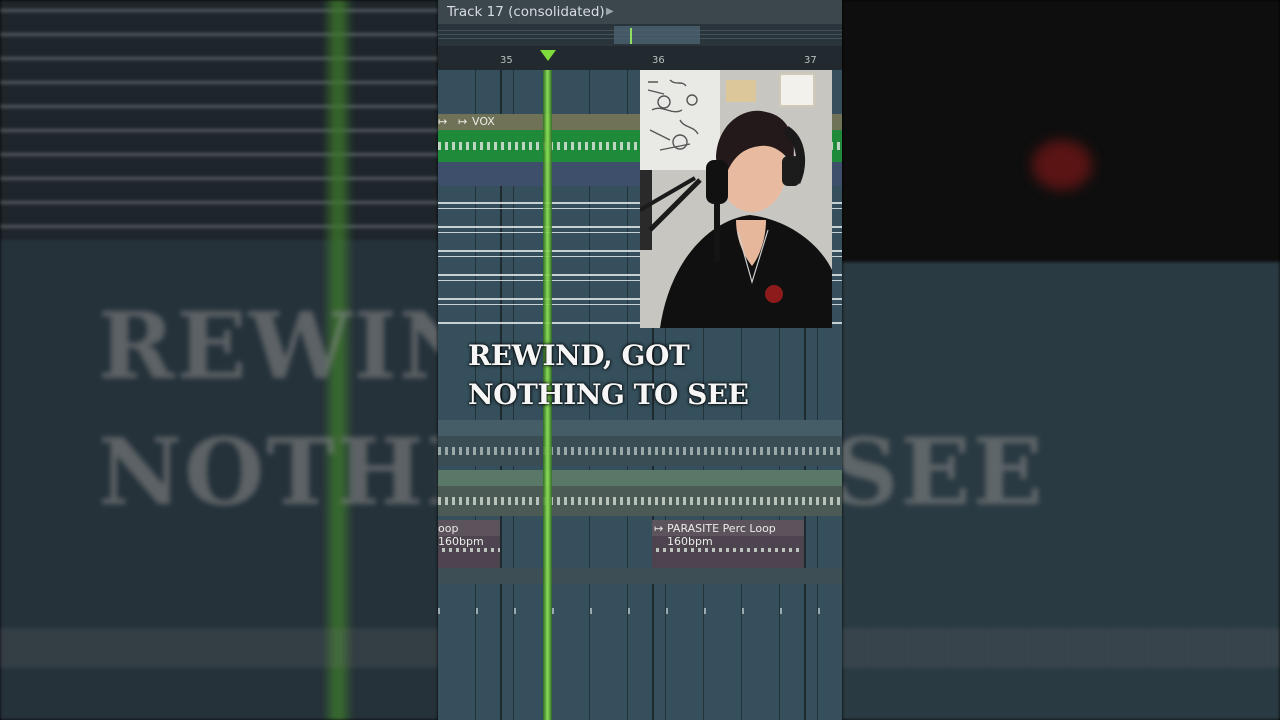  I want to click on perc-loop-clip-right: ↦ PARASITE Perc Loop 160bpm, so click(728, 544).